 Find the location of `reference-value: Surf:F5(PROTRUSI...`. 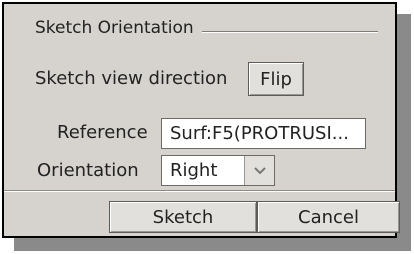

reference-value: Surf:F5(PROTRUSI... is located at coordinates (259, 133).